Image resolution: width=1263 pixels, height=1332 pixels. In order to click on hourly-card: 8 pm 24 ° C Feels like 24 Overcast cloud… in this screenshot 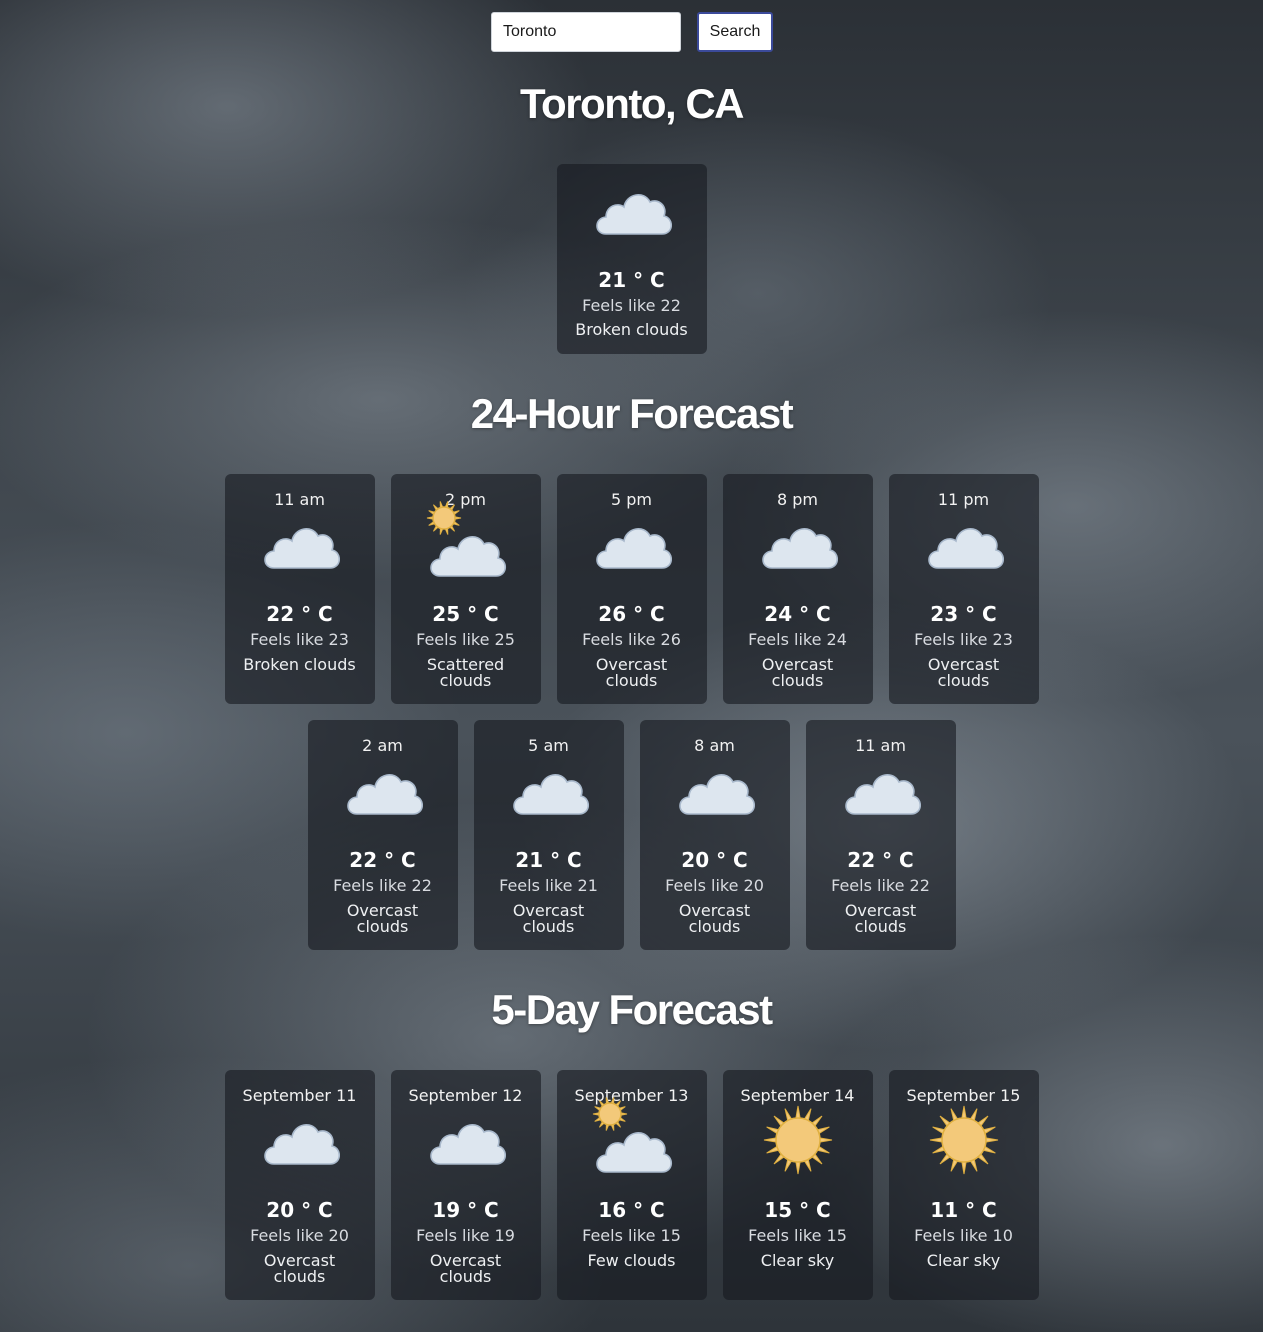, I will do `click(797, 589)`.